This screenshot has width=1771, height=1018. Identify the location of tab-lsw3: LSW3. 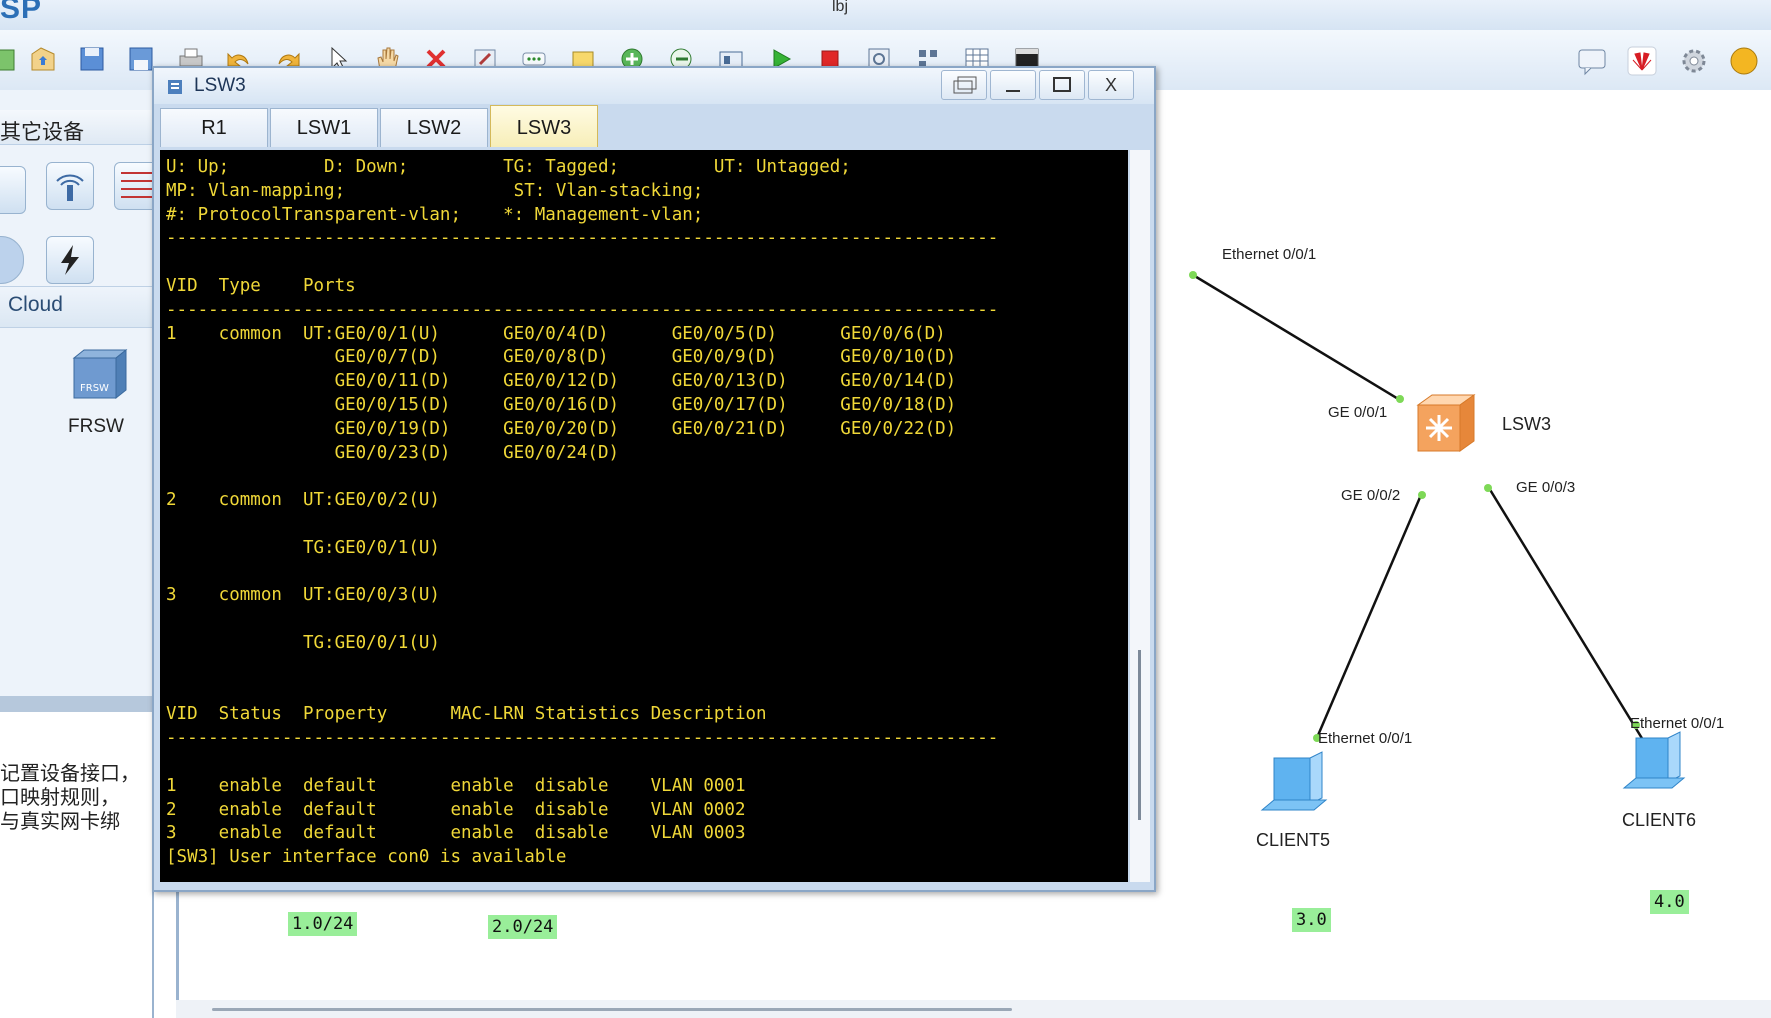
(544, 126).